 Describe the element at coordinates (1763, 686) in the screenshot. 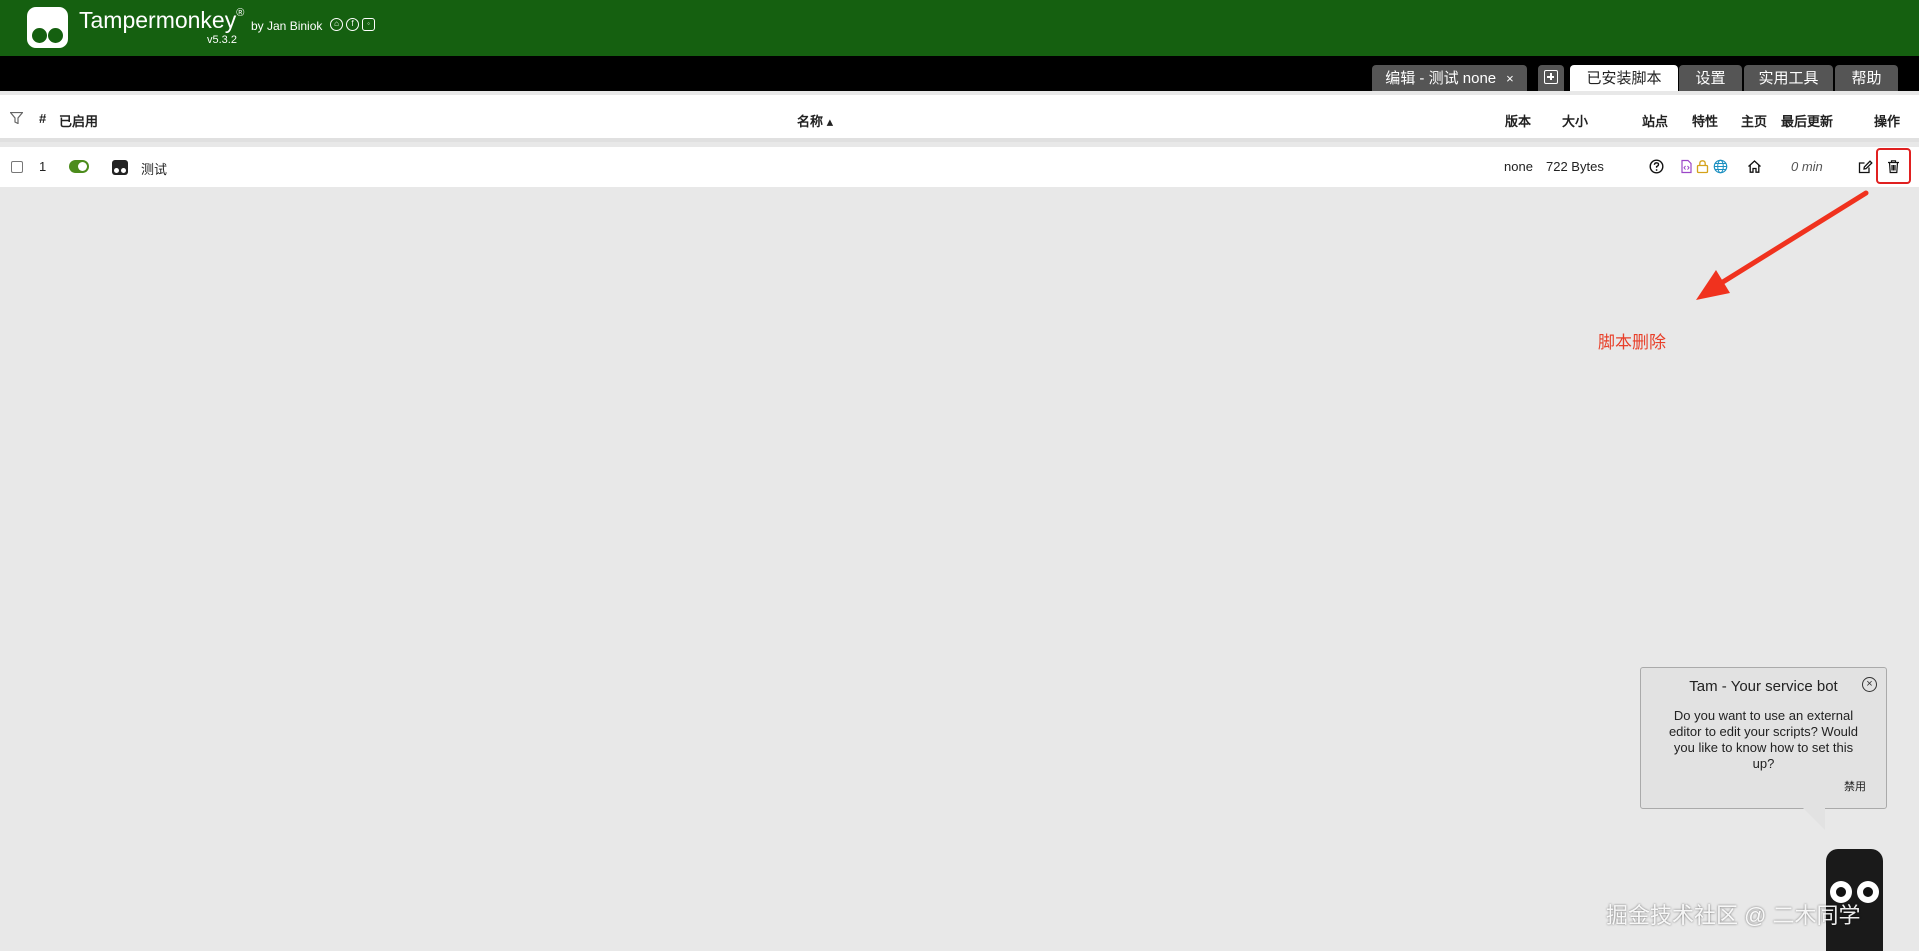

I see `service-bot-title: Tam - Your service bot` at that location.